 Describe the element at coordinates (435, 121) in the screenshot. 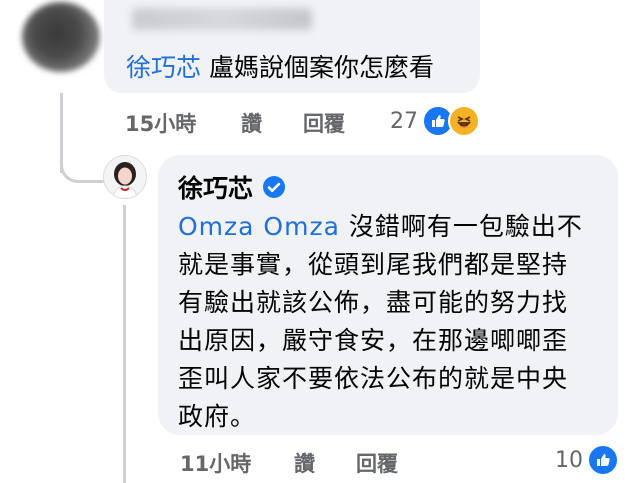

I see `reaction-summary: 27` at that location.